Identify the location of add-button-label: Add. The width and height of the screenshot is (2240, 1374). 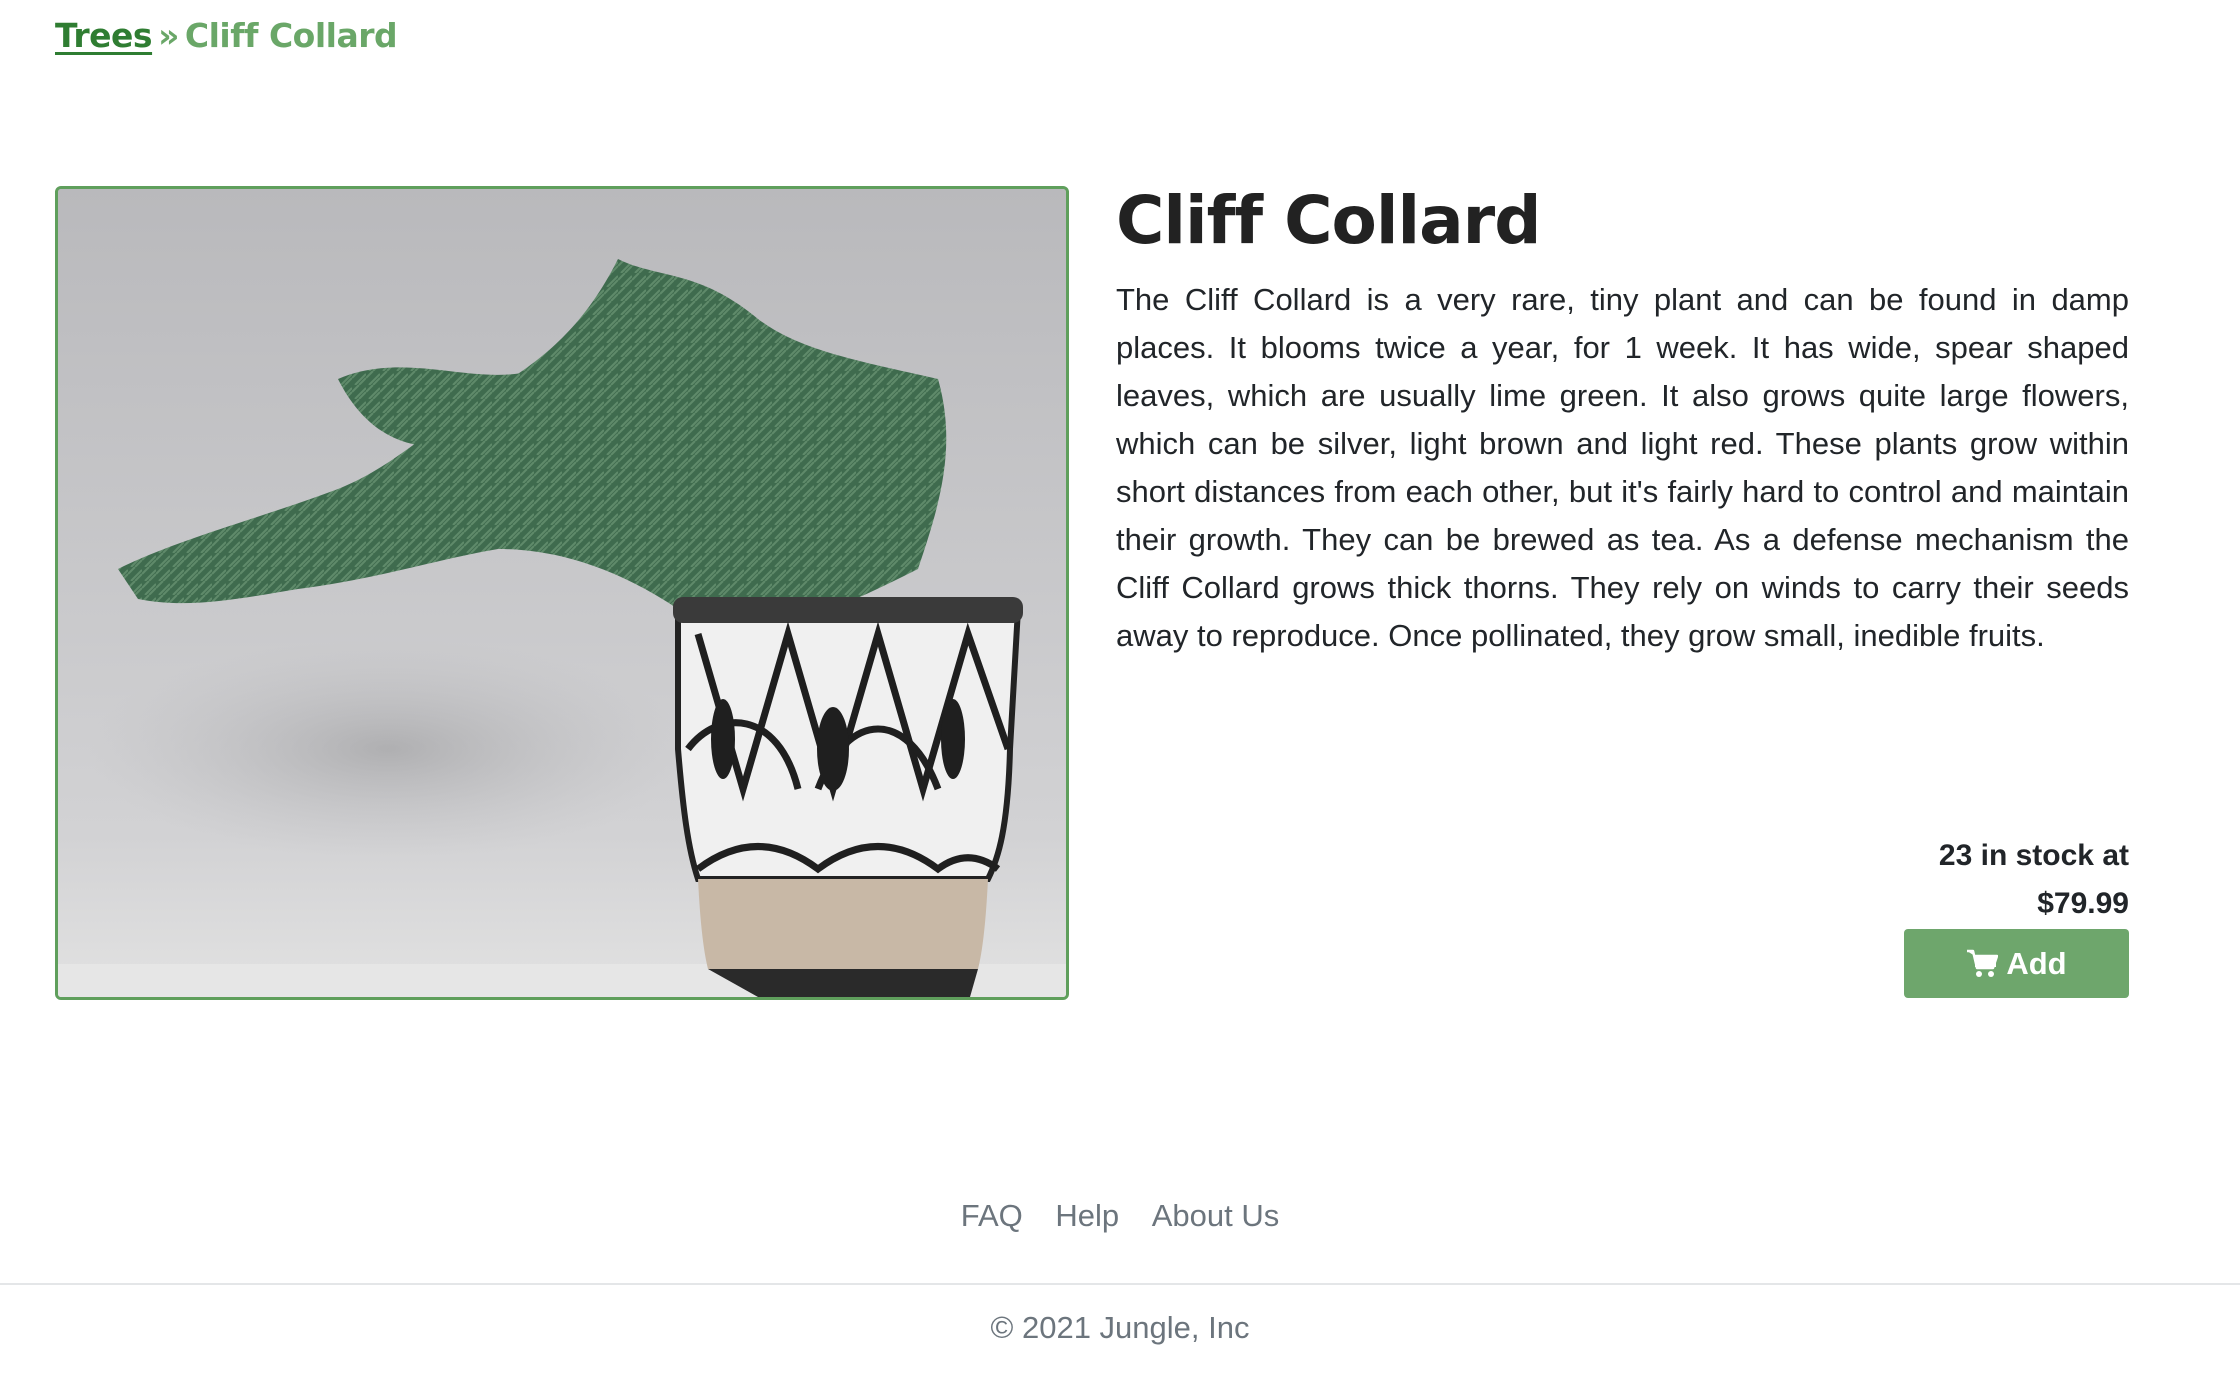
(2036, 963).